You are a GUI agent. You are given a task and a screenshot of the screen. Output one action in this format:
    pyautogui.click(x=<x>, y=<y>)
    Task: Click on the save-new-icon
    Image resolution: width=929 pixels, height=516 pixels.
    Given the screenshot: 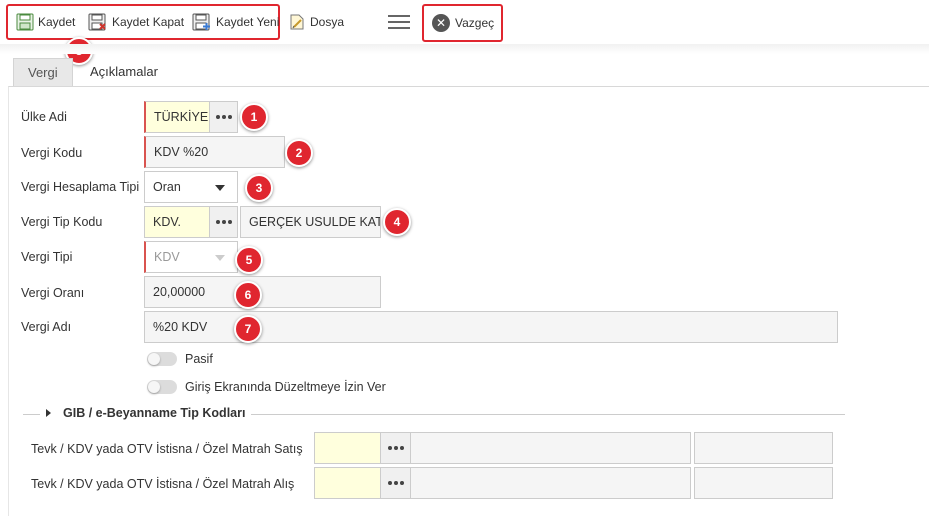 What is the action you would take?
    pyautogui.click(x=201, y=22)
    